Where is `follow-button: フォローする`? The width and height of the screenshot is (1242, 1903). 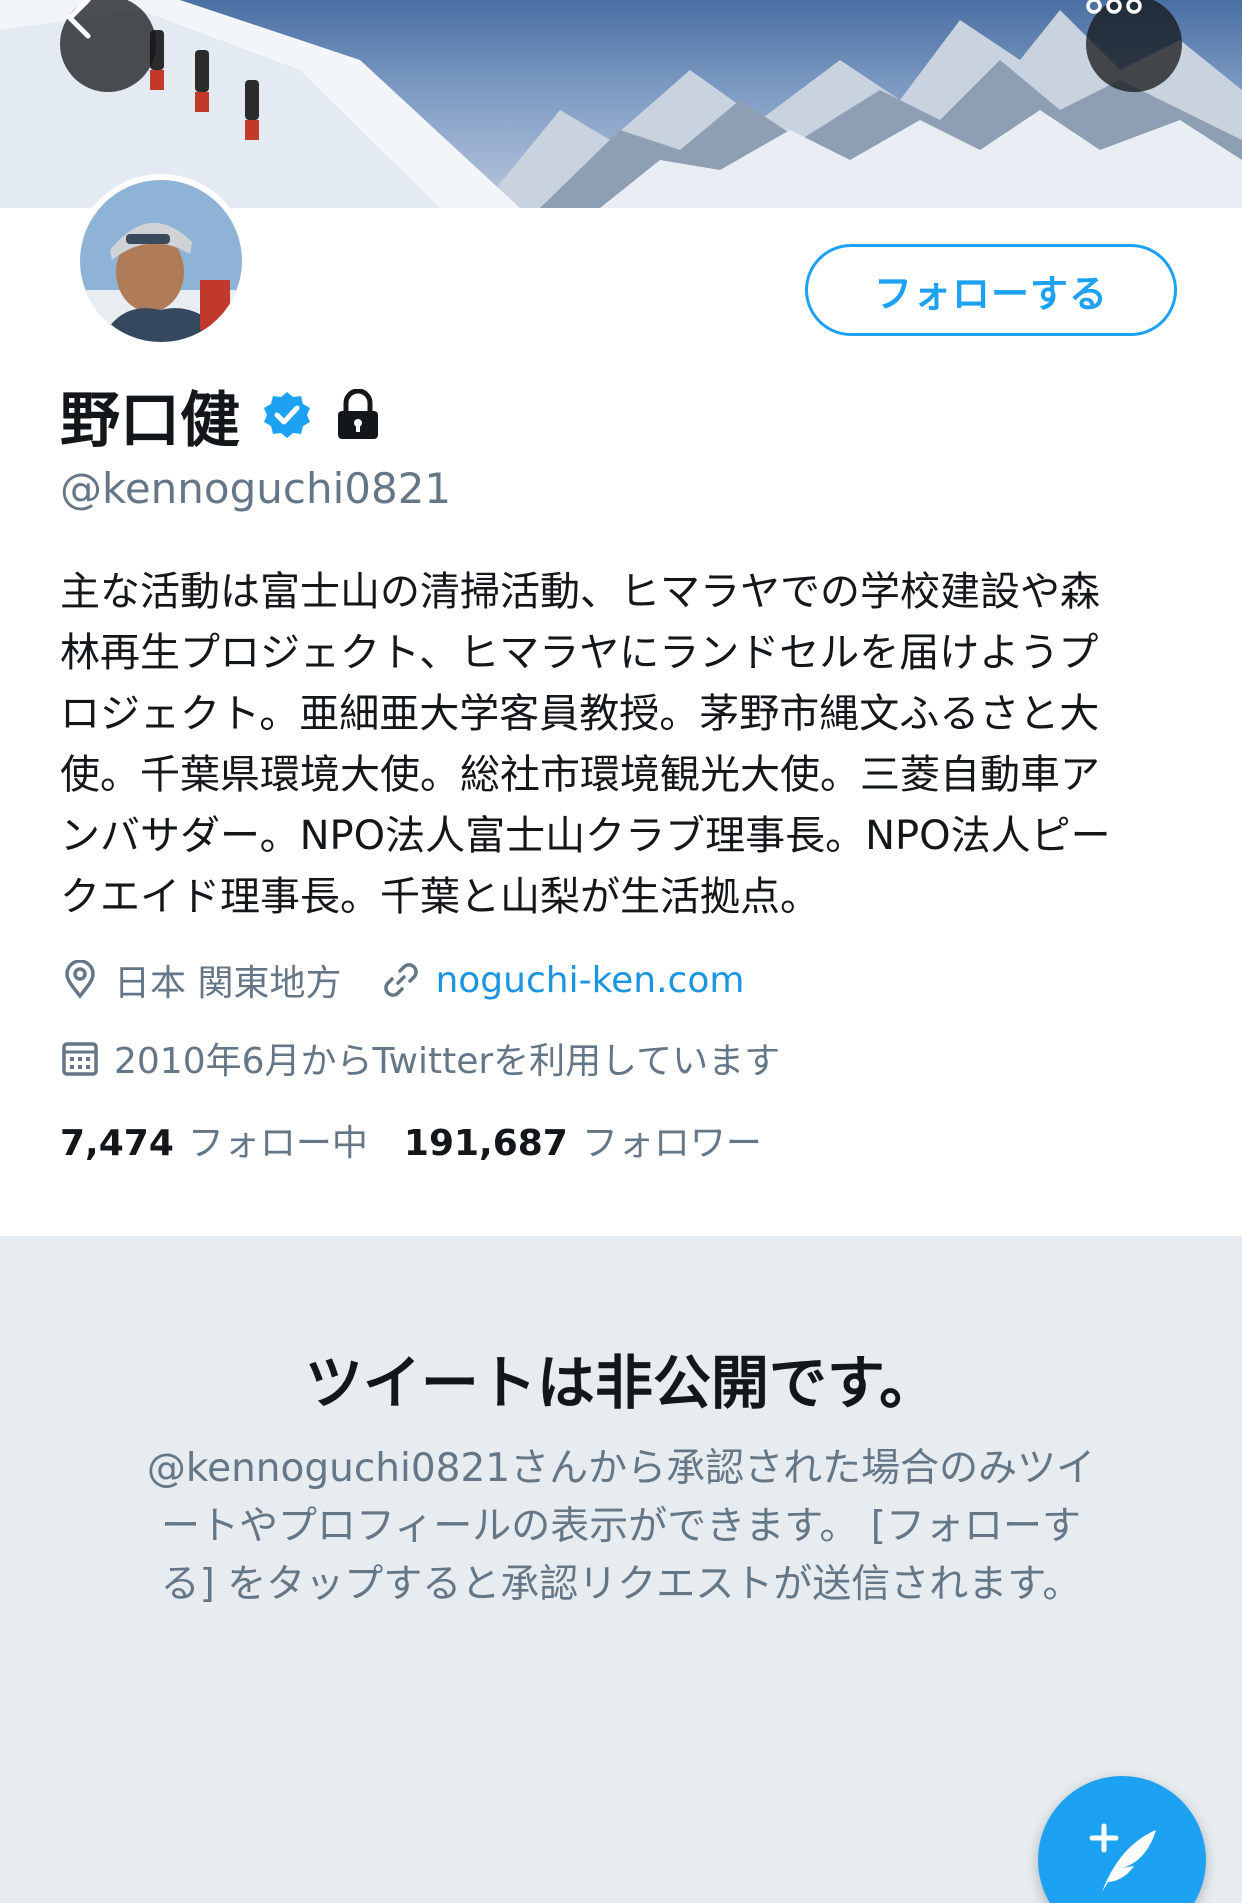 follow-button: フォローする is located at coordinates (991, 290).